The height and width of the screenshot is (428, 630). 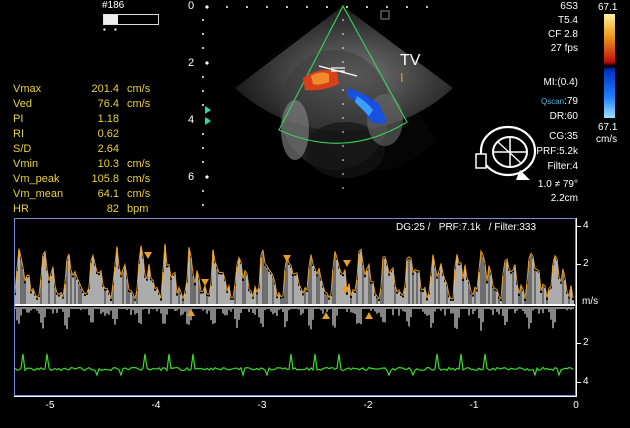 What do you see at coordinates (609, 66) in the screenshot?
I see `color-velocity-bar` at bounding box center [609, 66].